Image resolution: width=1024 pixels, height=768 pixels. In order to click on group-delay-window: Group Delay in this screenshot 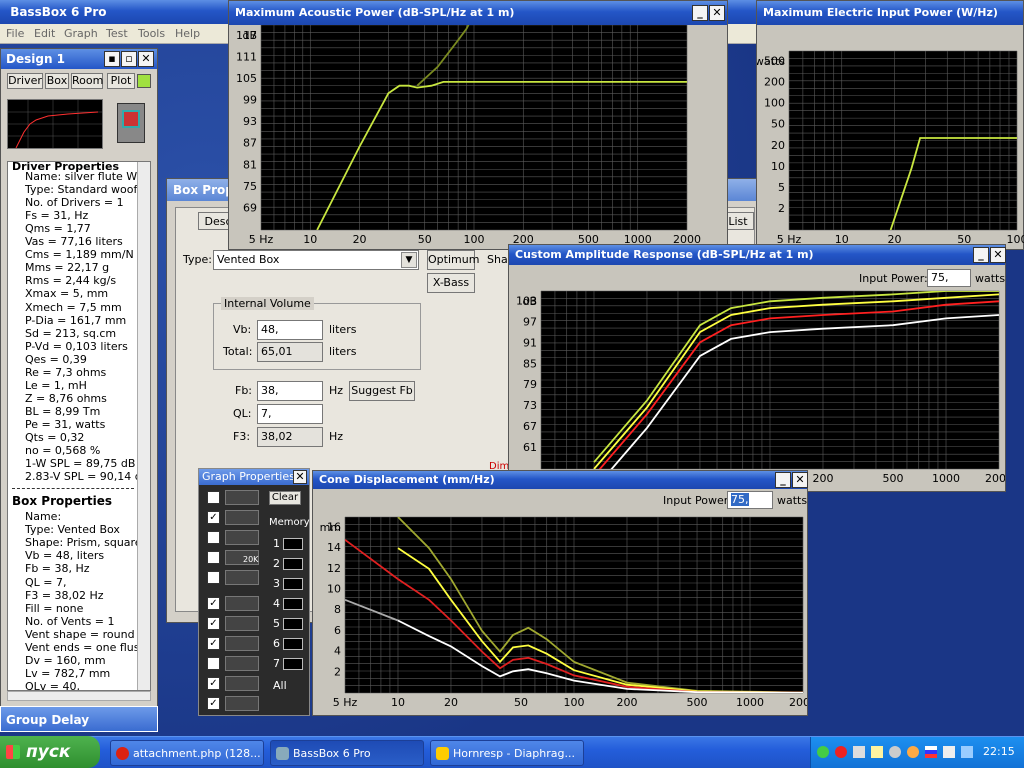, I will do `click(79, 719)`.